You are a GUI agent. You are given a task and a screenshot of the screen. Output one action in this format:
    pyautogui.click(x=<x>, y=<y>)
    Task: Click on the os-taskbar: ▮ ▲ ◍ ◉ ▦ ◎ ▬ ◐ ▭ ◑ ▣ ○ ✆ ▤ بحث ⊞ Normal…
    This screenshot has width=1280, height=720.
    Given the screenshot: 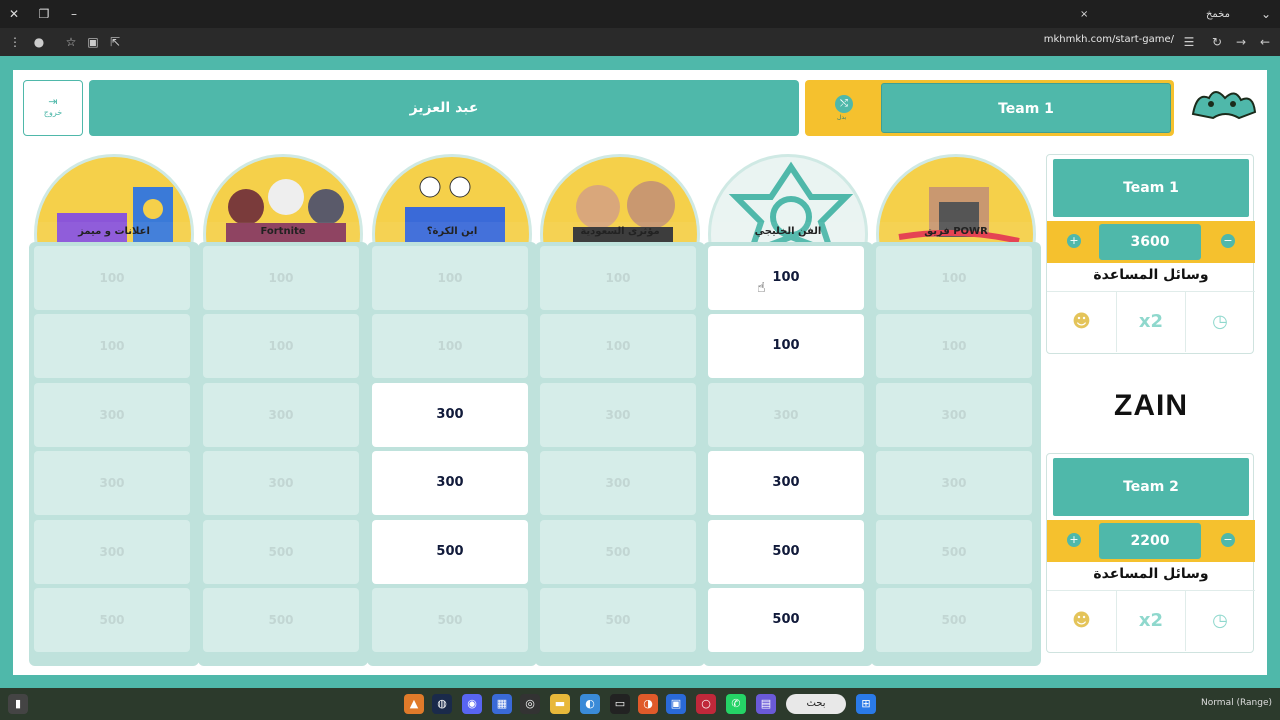 What is the action you would take?
    pyautogui.click(x=640, y=704)
    